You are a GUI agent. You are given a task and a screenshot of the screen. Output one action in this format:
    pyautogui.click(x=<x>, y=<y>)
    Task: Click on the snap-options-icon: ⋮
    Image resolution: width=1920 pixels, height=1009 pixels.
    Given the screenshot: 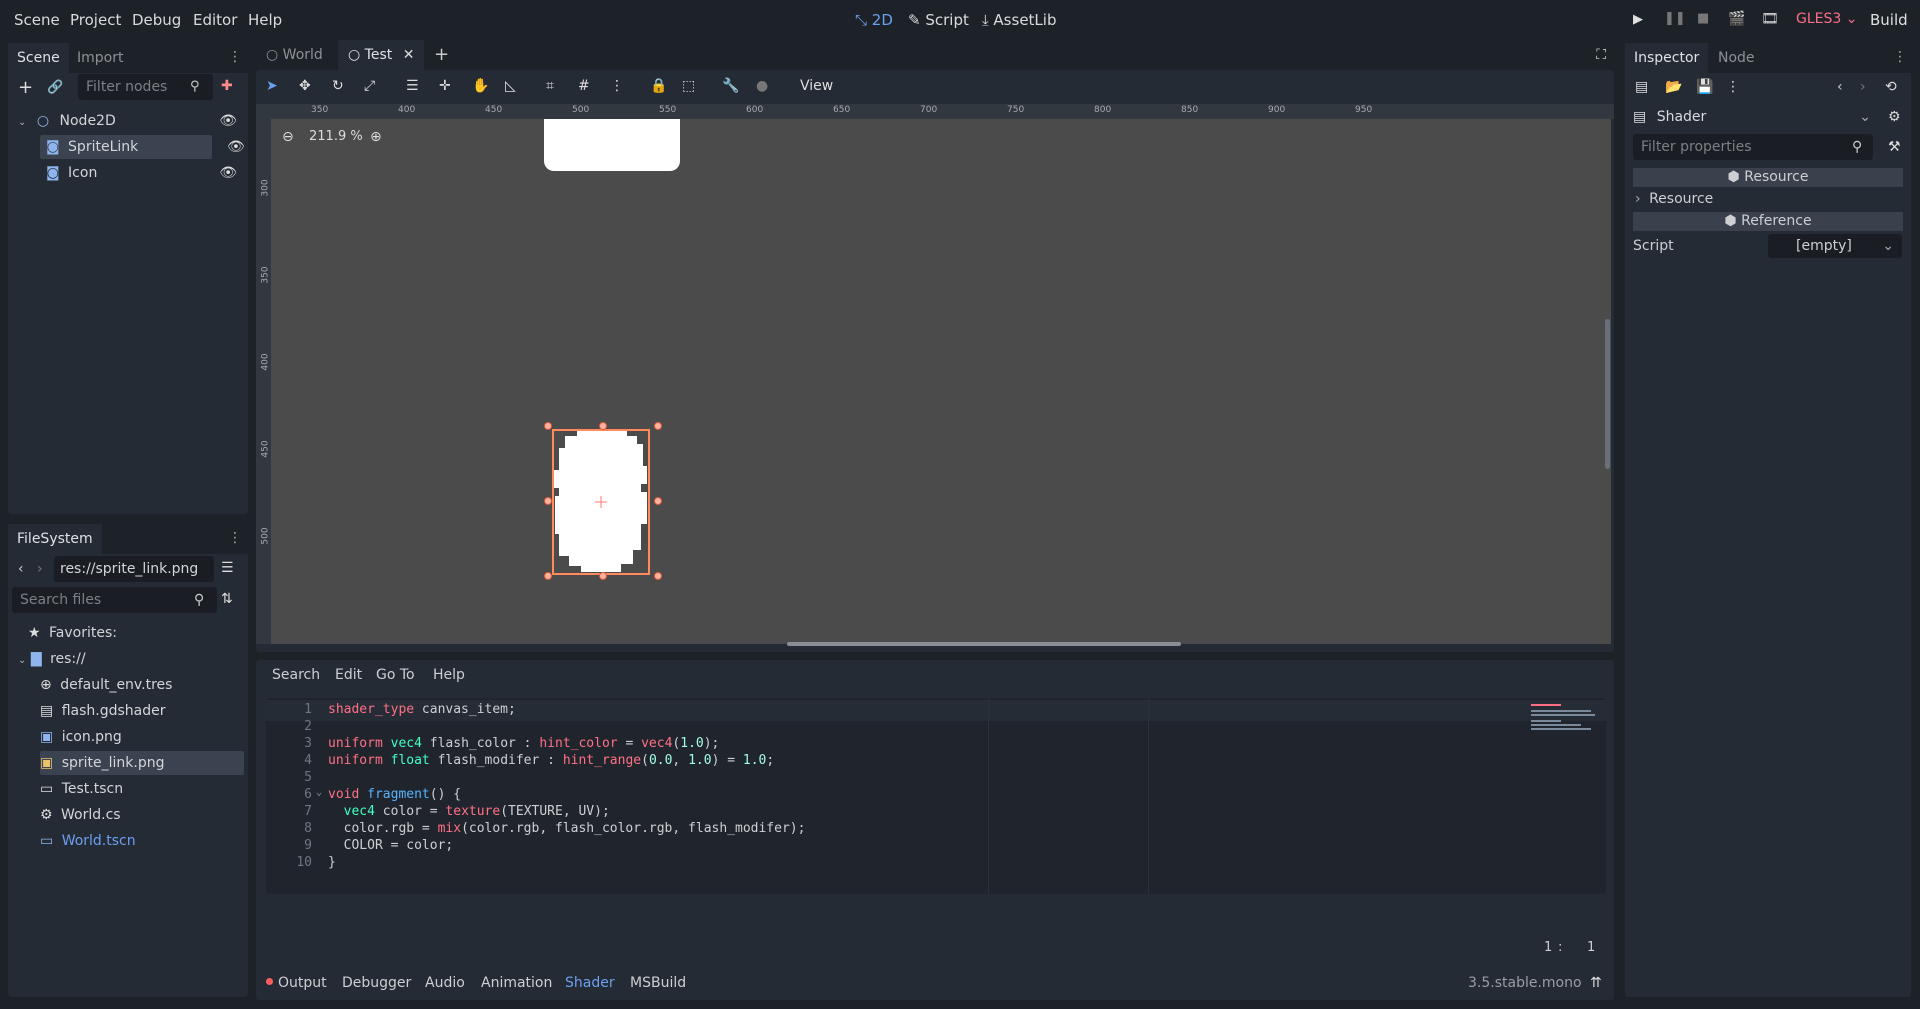 What is the action you would take?
    pyautogui.click(x=617, y=86)
    